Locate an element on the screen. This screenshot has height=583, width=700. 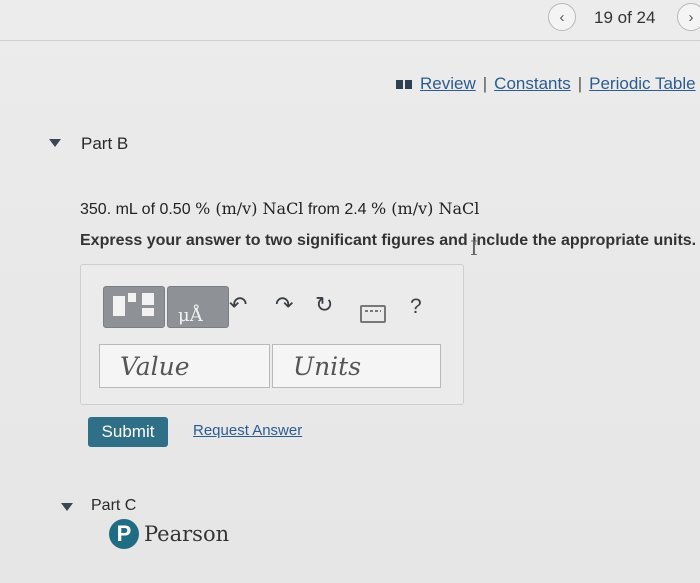
part-b-label: Part B is located at coordinates (104, 144).